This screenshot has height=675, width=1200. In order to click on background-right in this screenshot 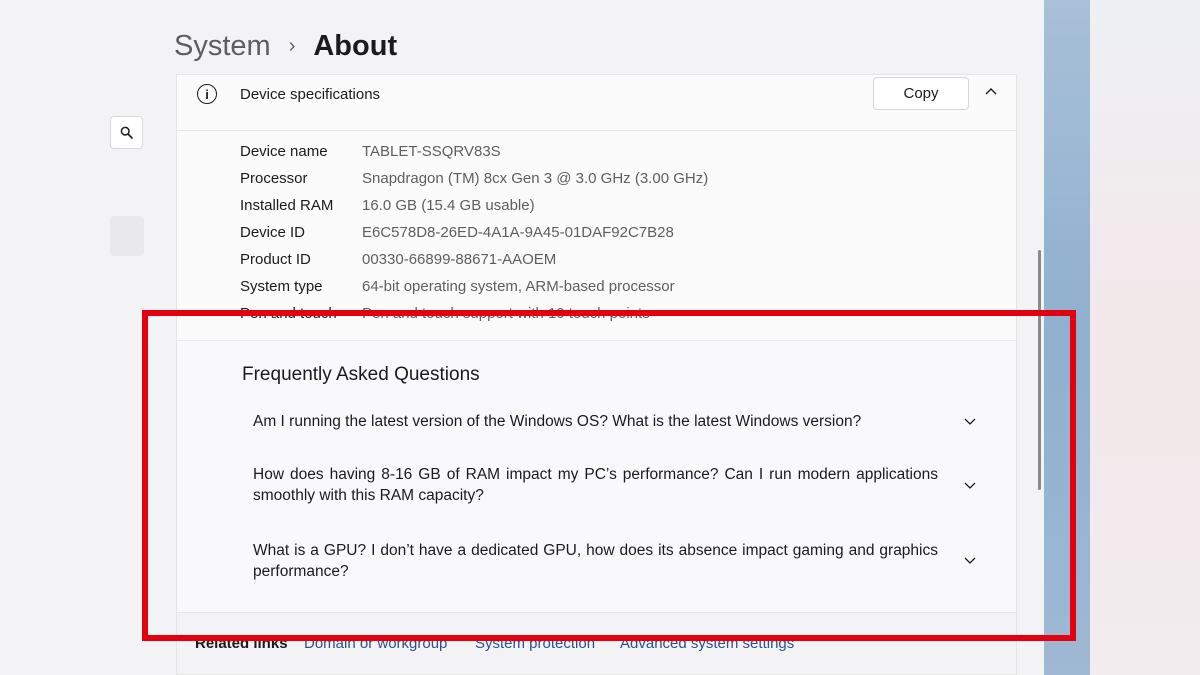, I will do `click(1145, 337)`.